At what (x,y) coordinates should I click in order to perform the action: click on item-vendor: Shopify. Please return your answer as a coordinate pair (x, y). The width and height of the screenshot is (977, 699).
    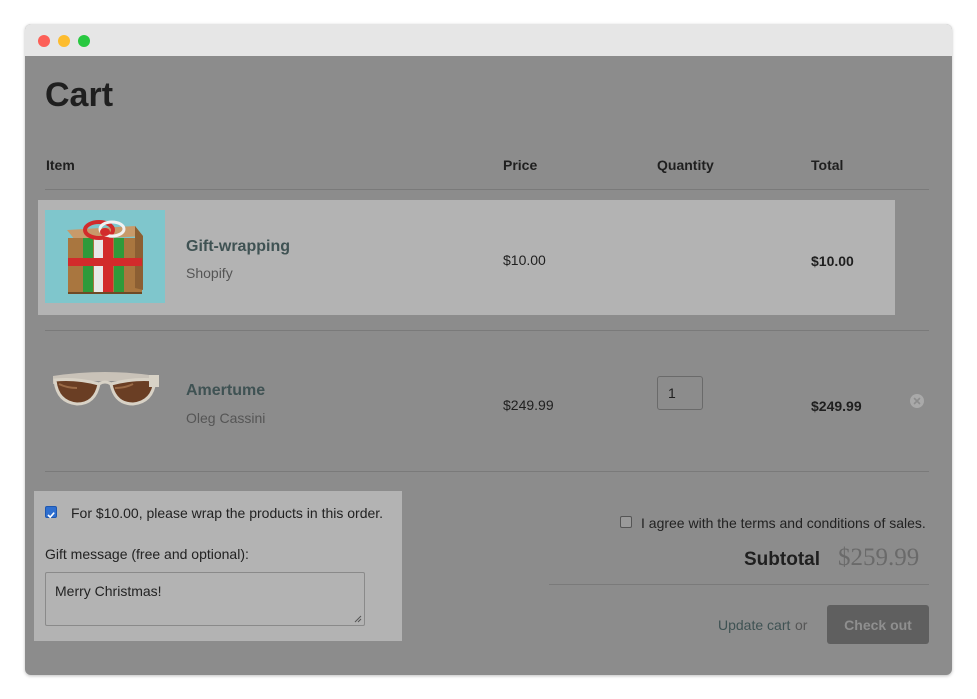
    Looking at the image, I should click on (209, 273).